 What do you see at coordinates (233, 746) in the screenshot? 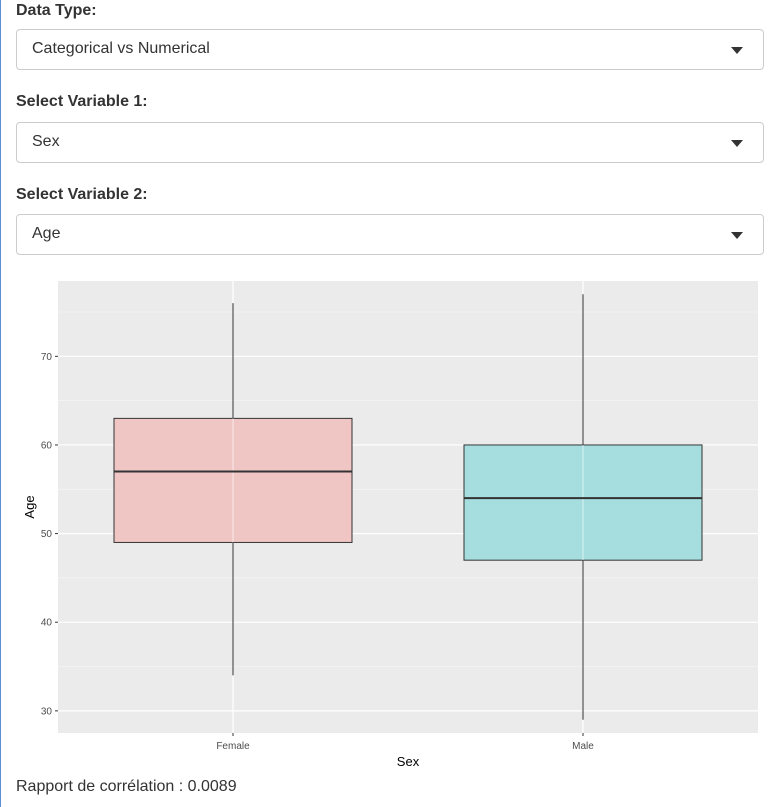
I see `x-tick-label: Female` at bounding box center [233, 746].